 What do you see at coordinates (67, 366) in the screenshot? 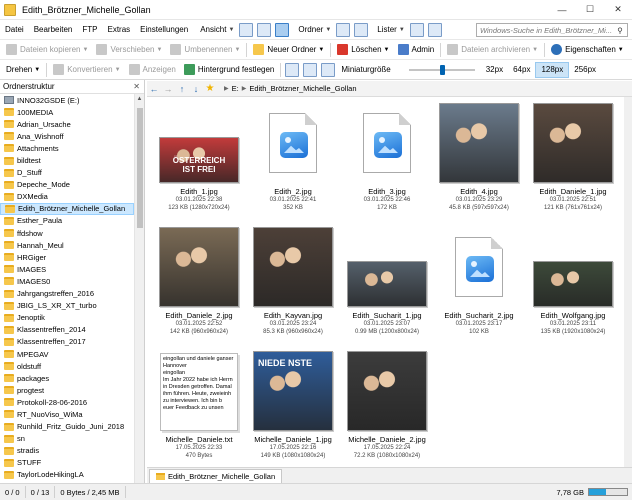
I see `tree-item-folder: oldstuff` at bounding box center [67, 366].